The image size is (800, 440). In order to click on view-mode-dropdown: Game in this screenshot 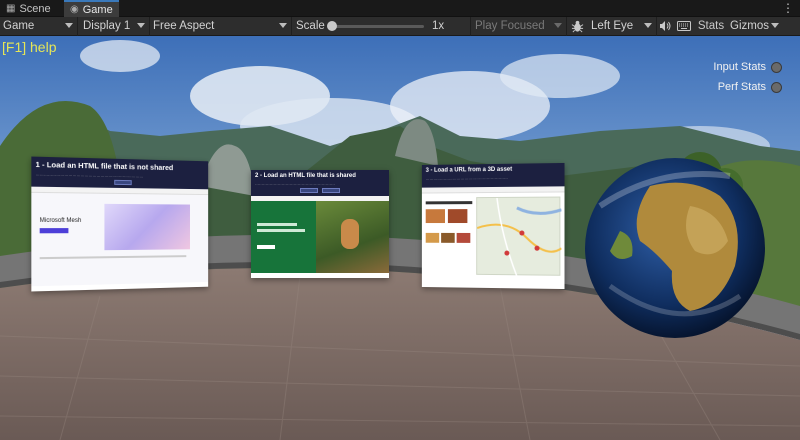, I will do `click(39, 26)`.